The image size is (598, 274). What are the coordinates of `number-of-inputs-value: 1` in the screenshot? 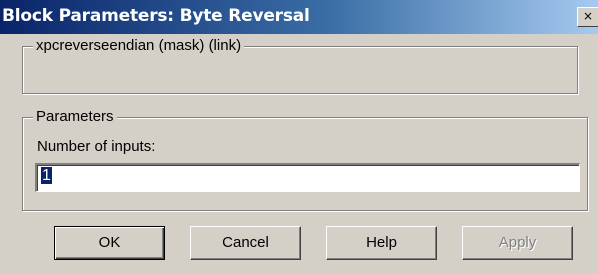 It's located at (46, 175).